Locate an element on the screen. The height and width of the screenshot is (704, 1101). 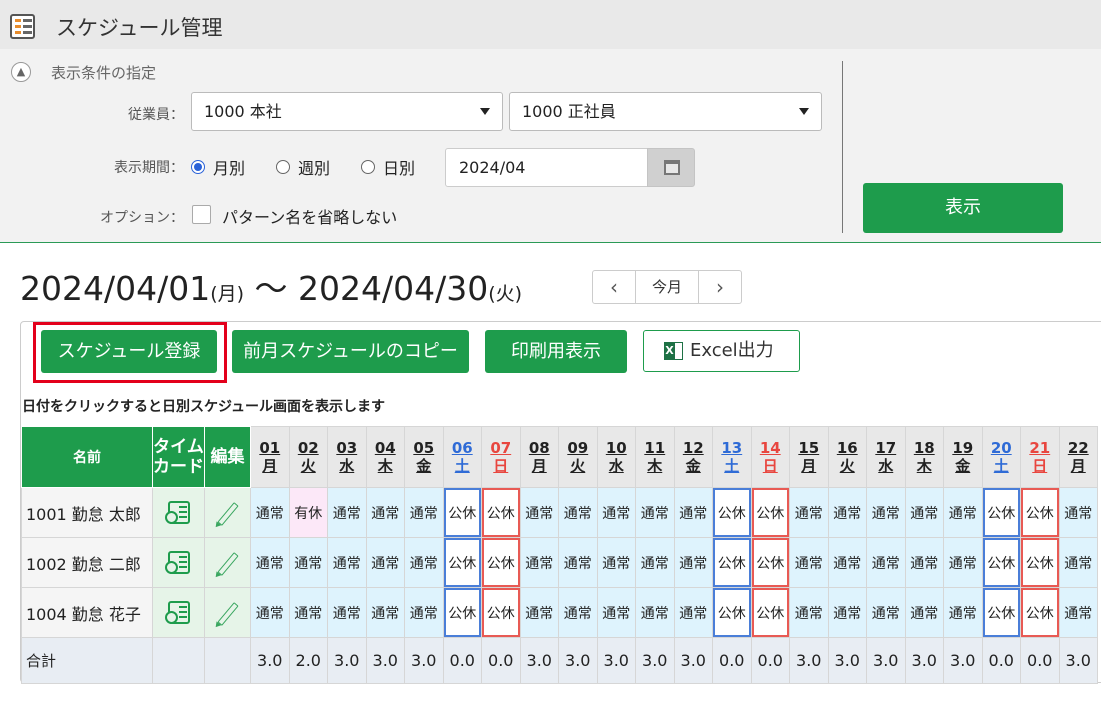
period-date-input: 2024/04 is located at coordinates (546, 167).